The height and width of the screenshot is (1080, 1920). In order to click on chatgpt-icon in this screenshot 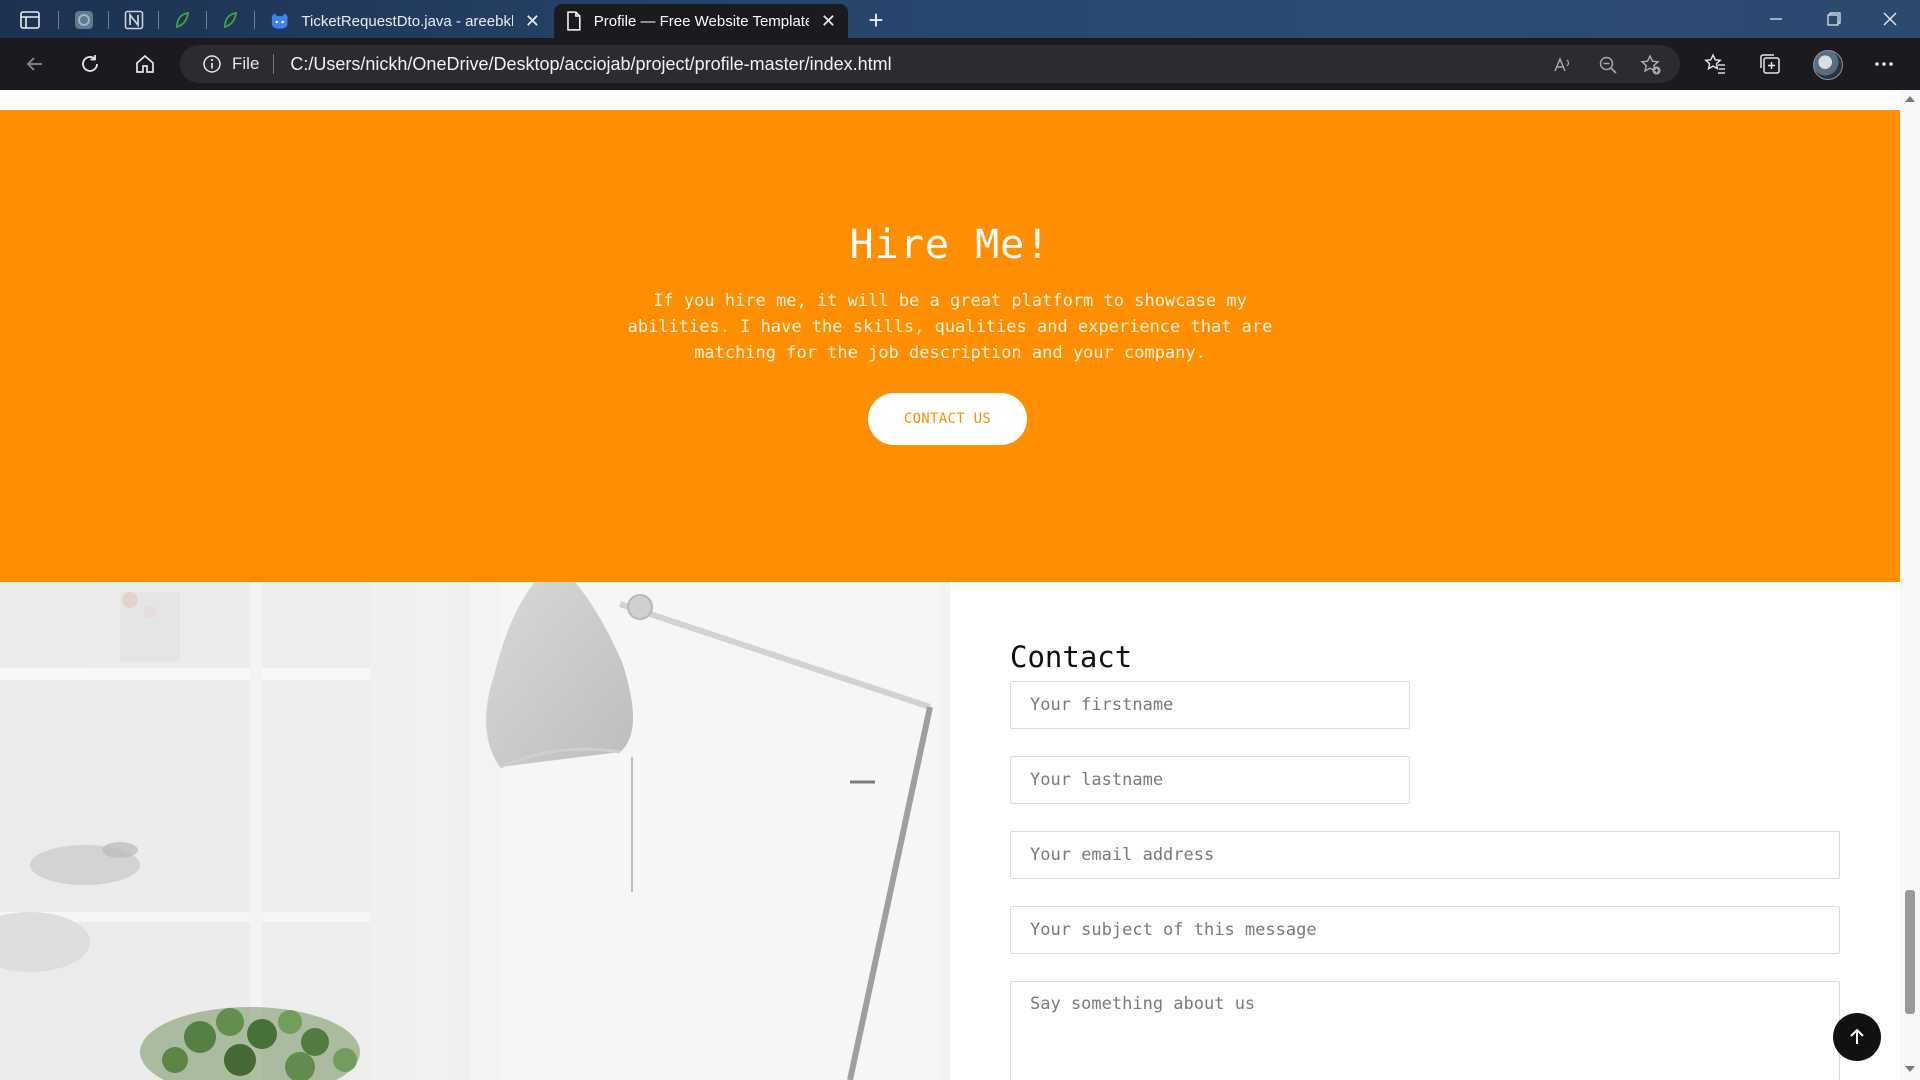, I will do `click(84, 20)`.